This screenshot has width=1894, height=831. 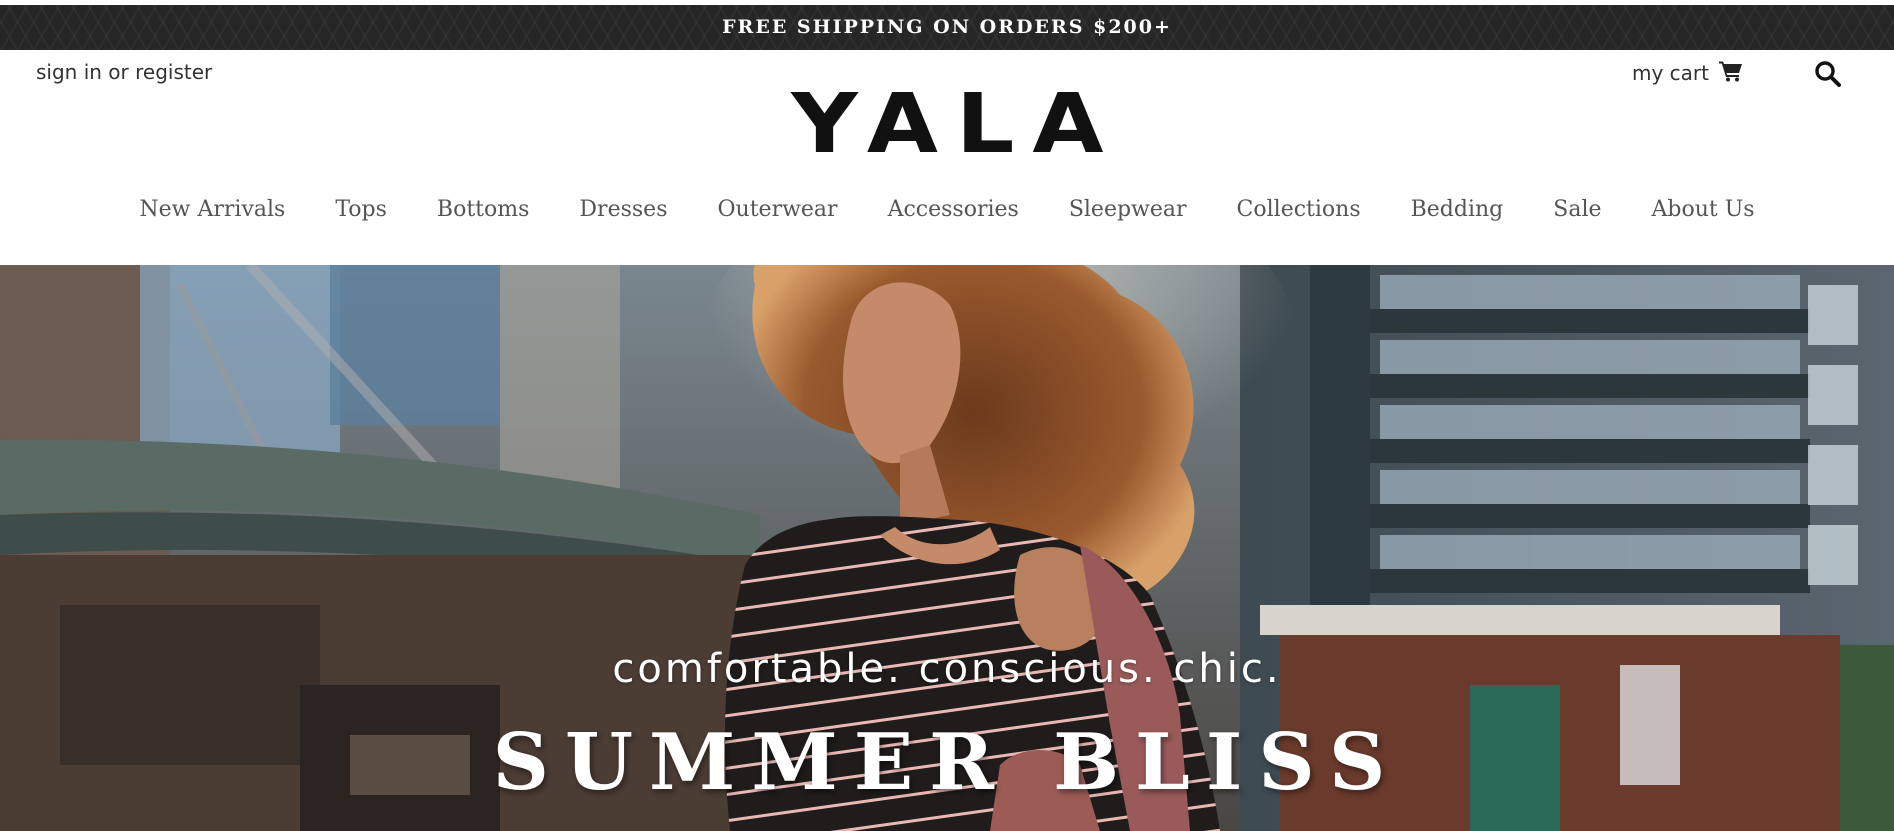 I want to click on nav-about-us: About Us, so click(x=1703, y=210).